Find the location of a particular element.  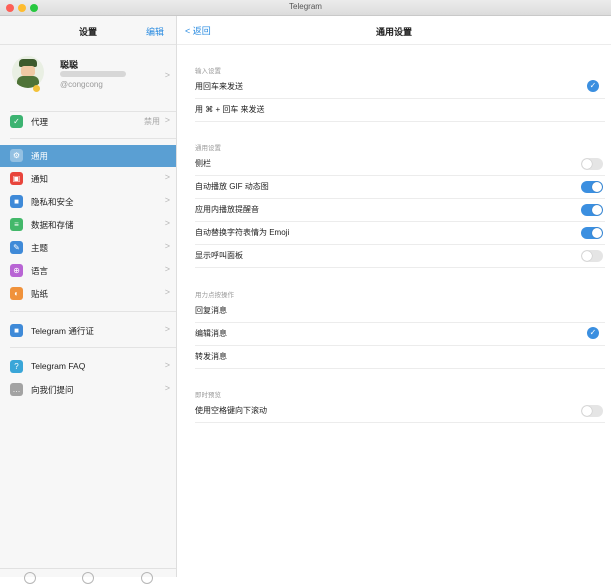

window-title: Telegram is located at coordinates (305, 6).